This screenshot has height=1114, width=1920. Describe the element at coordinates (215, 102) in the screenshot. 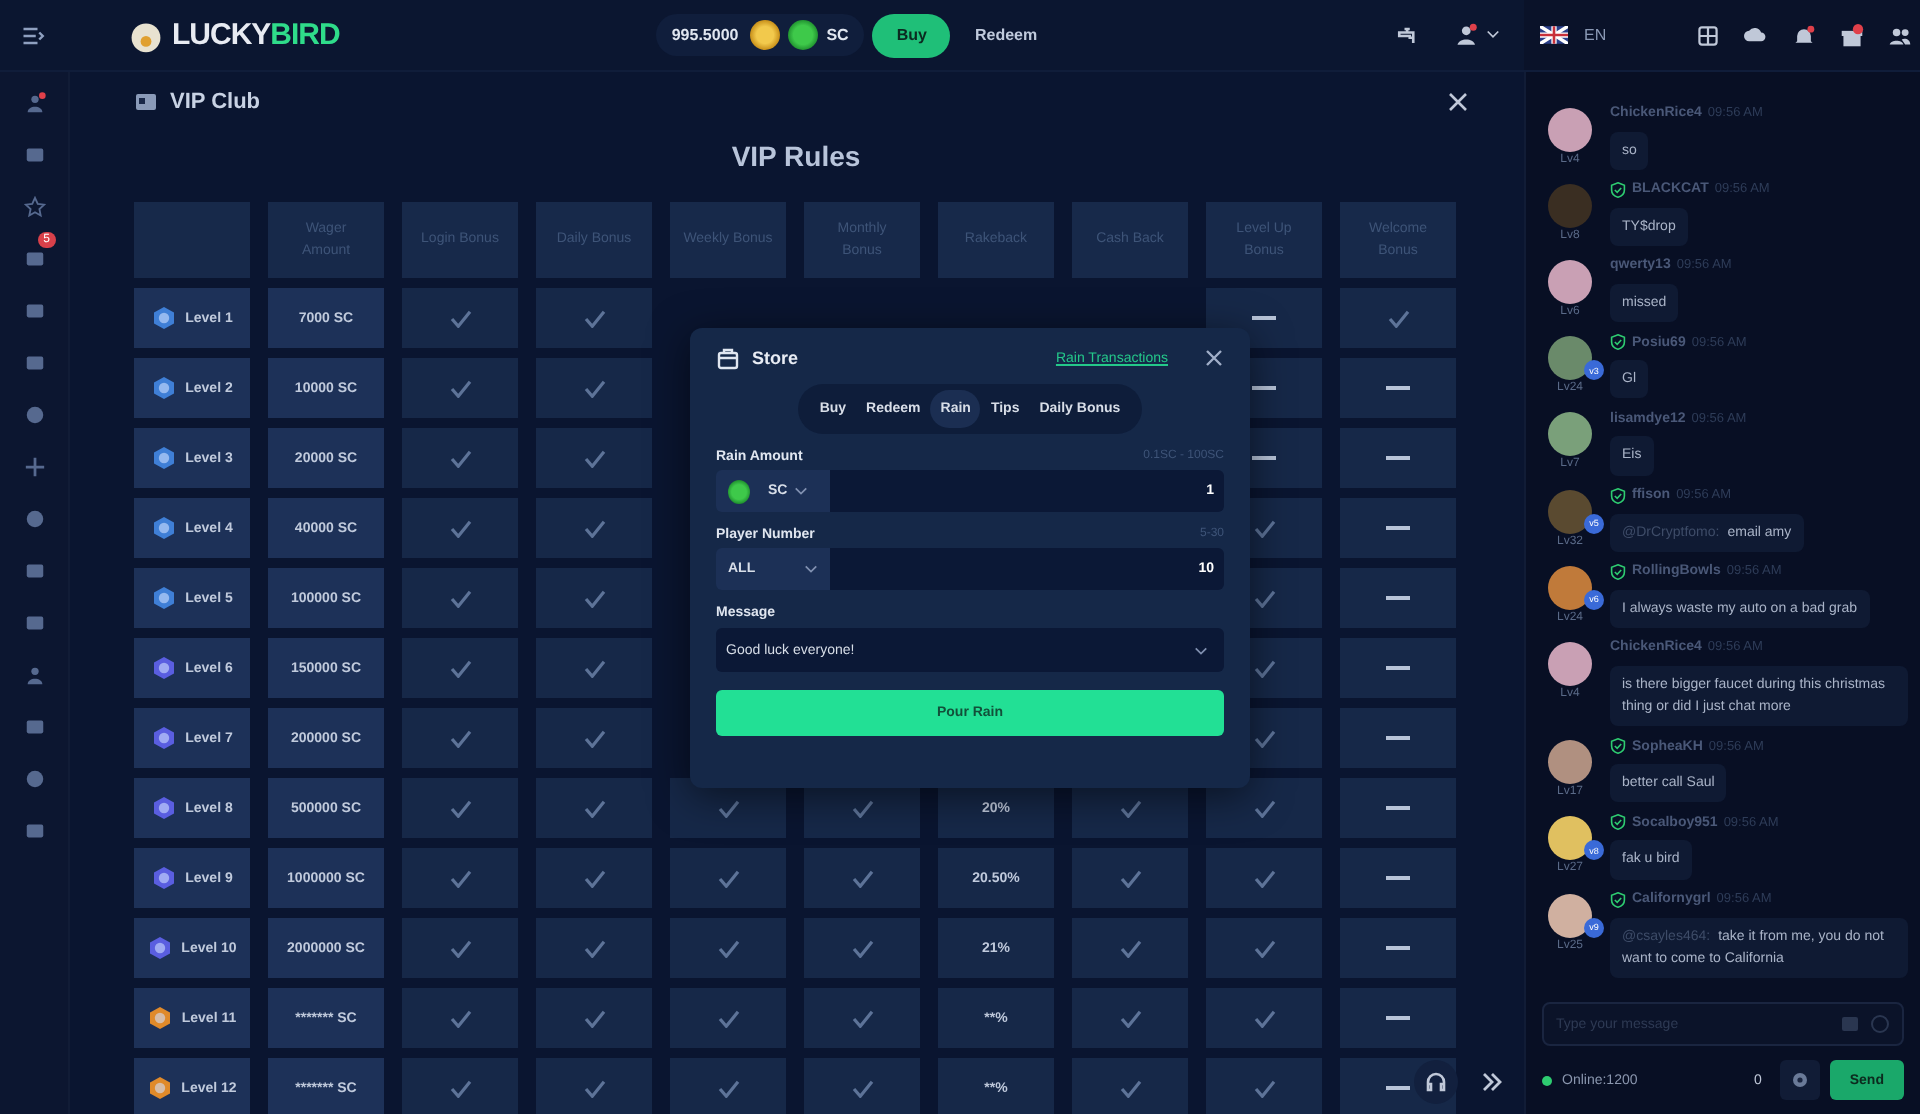

I see `page-title: VIP Club` at that location.